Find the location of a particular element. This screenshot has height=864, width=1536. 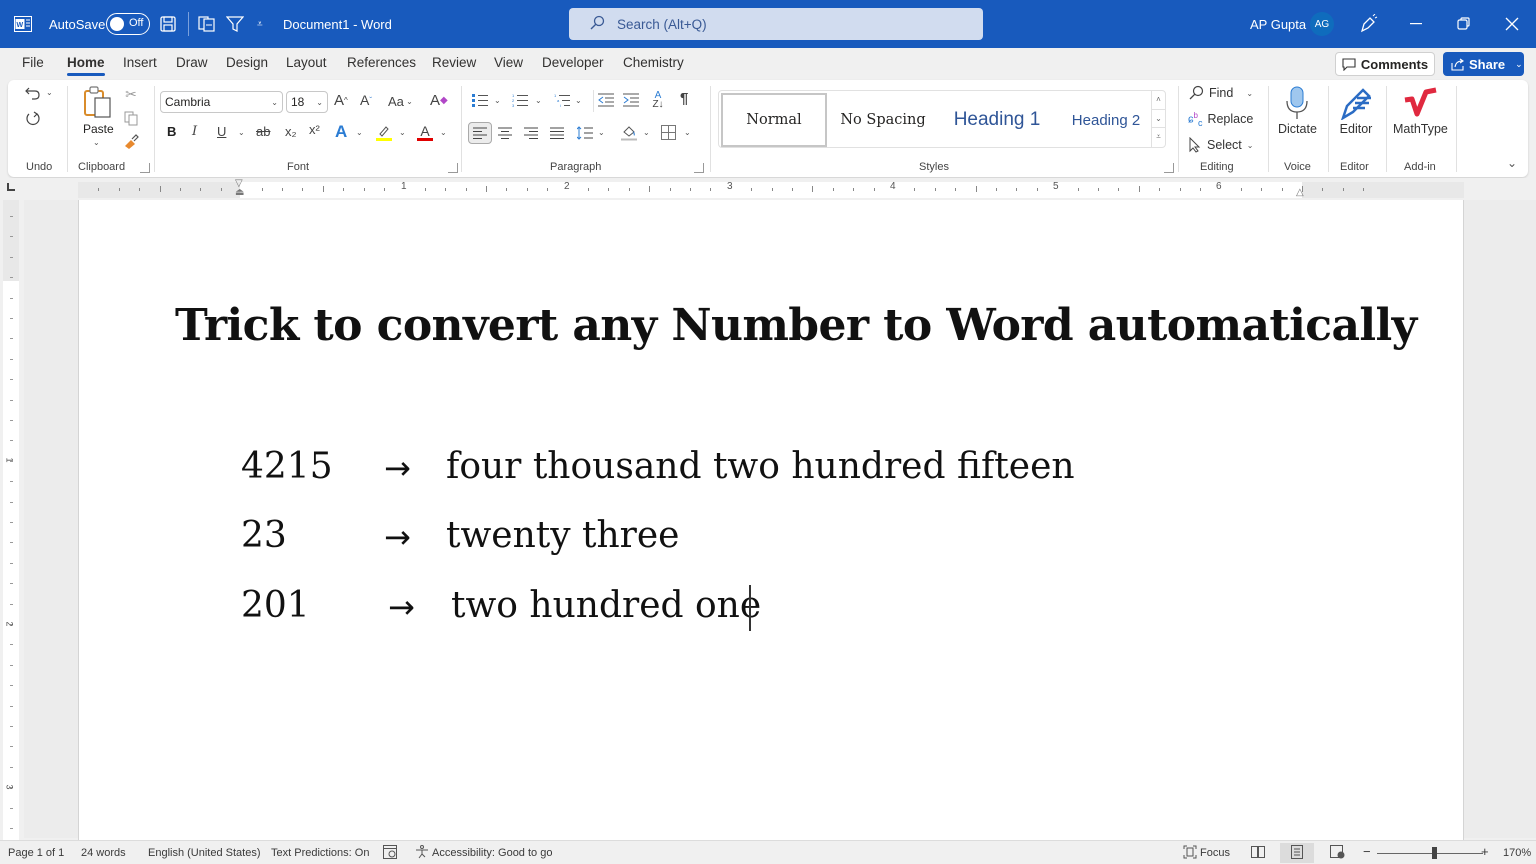

text-effects-icon: A is located at coordinates (341, 132).